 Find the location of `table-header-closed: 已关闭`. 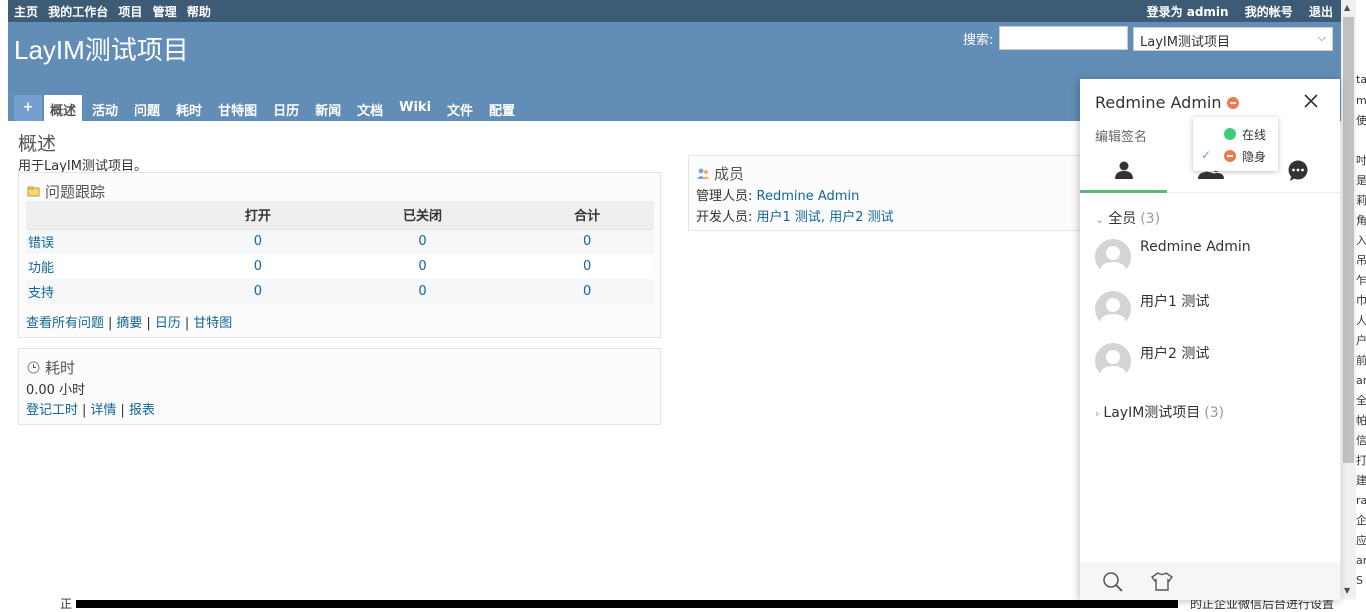

table-header-closed: 已关闭 is located at coordinates (422, 215).